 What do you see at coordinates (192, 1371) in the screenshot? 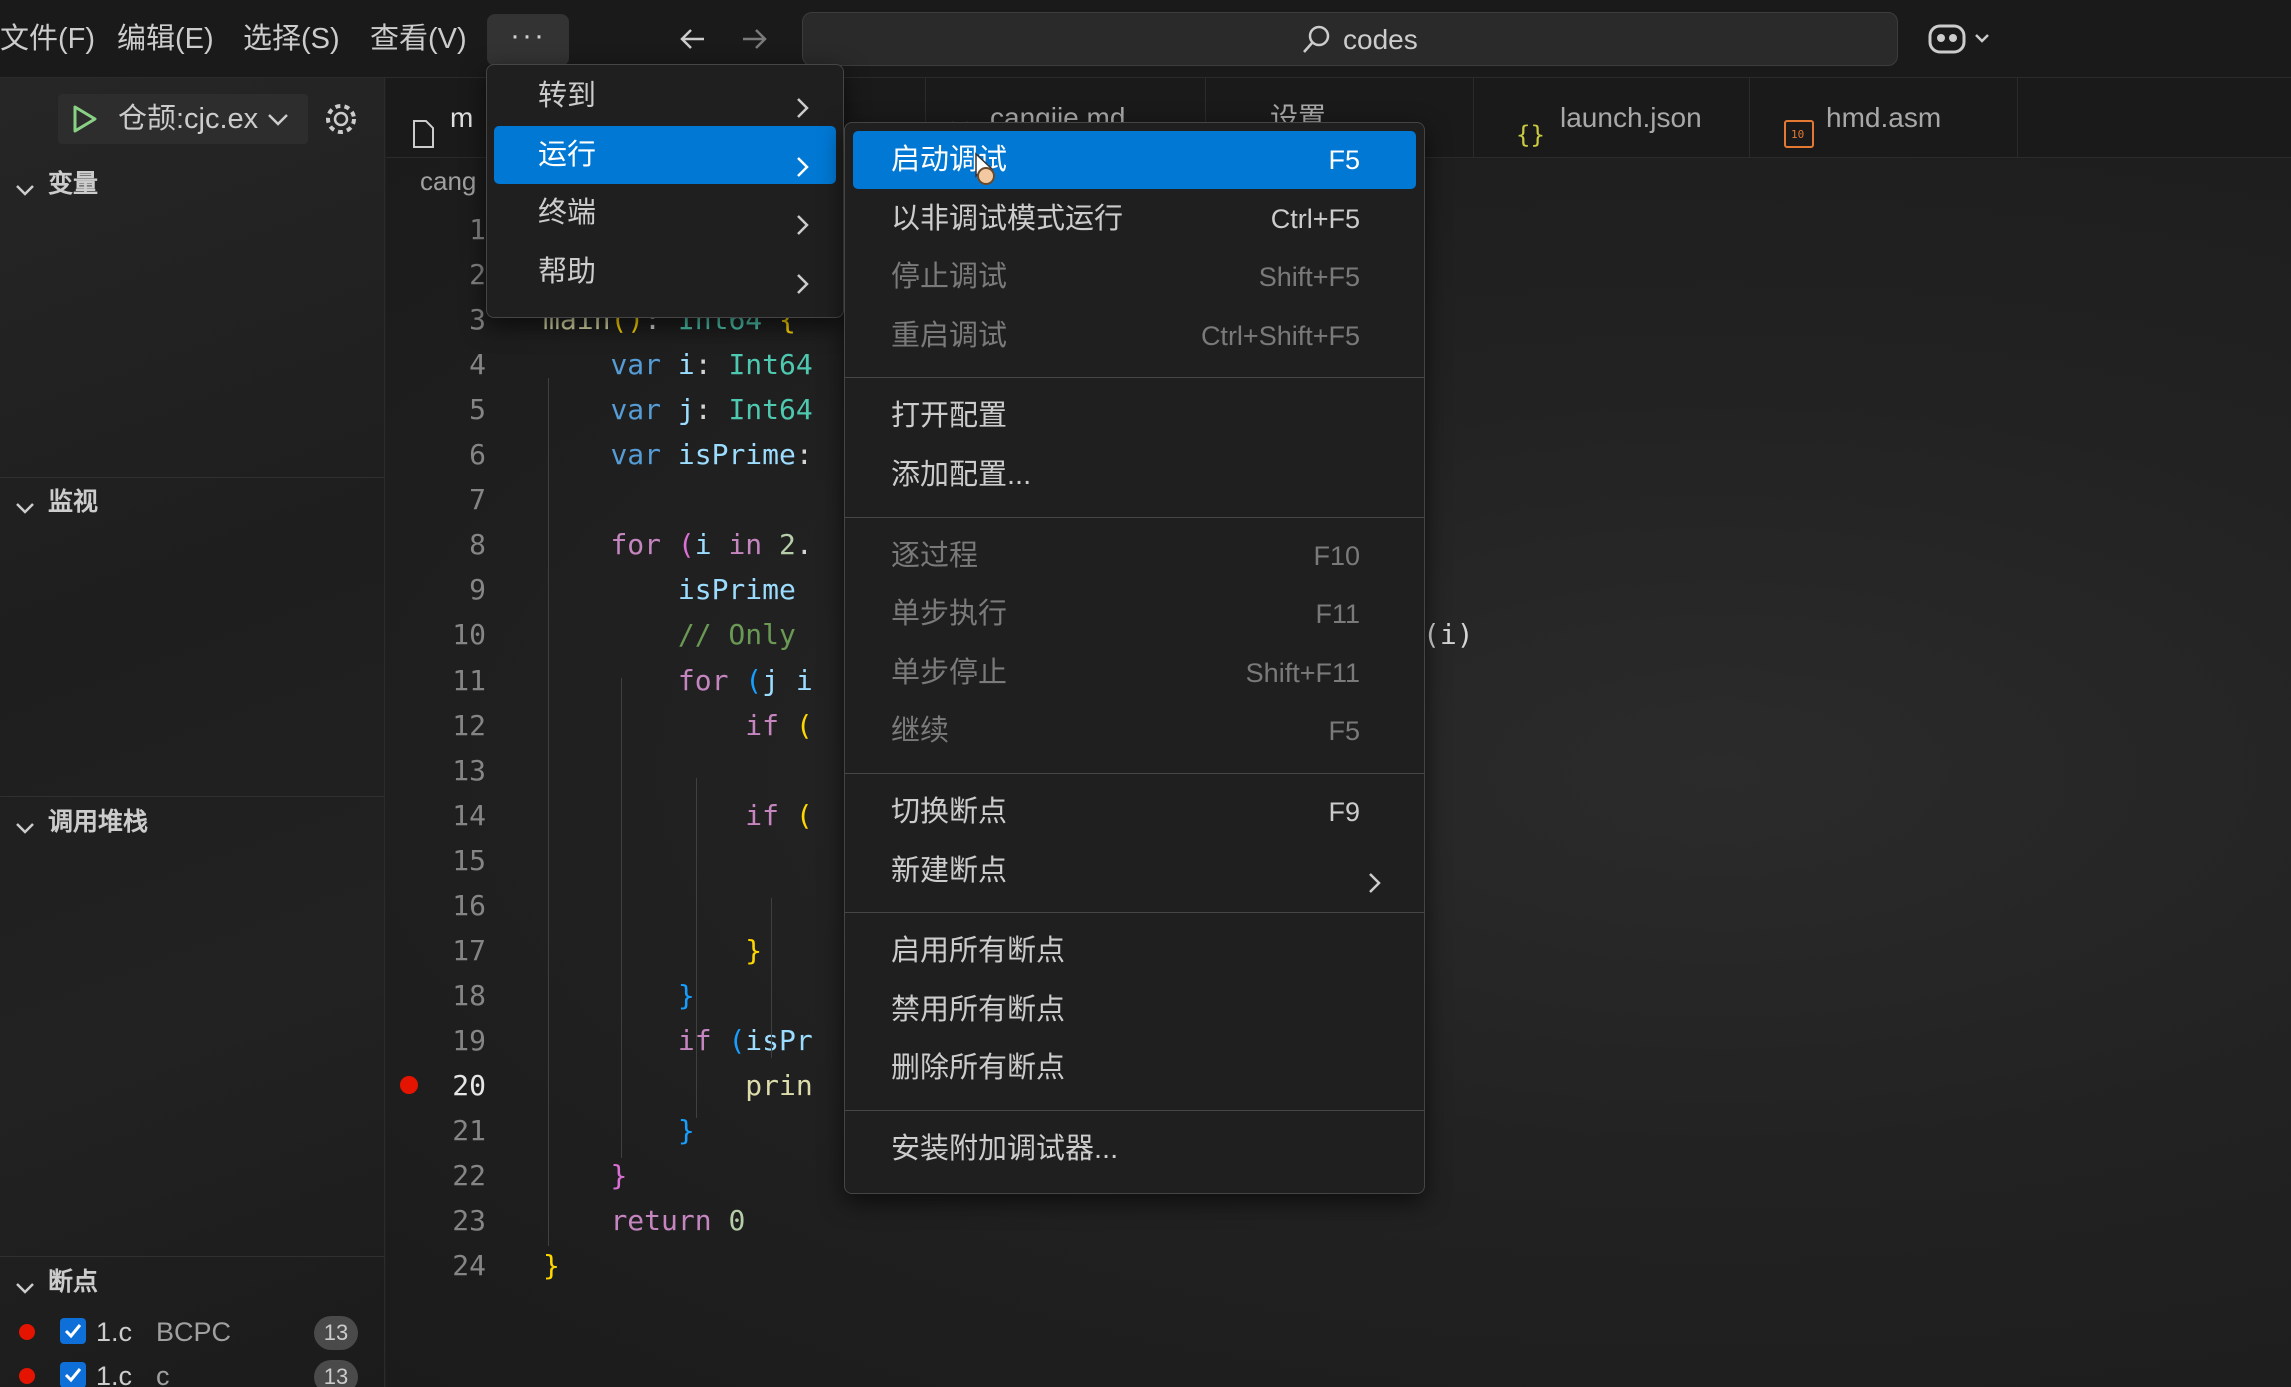
I see `breakpoint-row: 1.c c 13` at bounding box center [192, 1371].